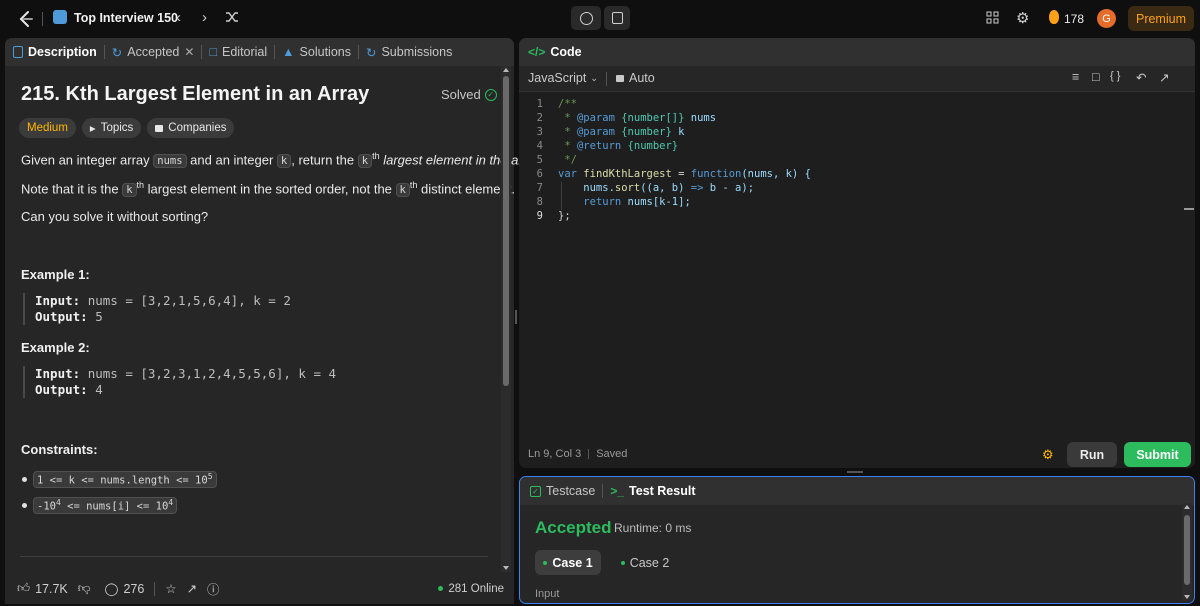  Describe the element at coordinates (254, 556) in the screenshot. I see `content-divider` at that location.